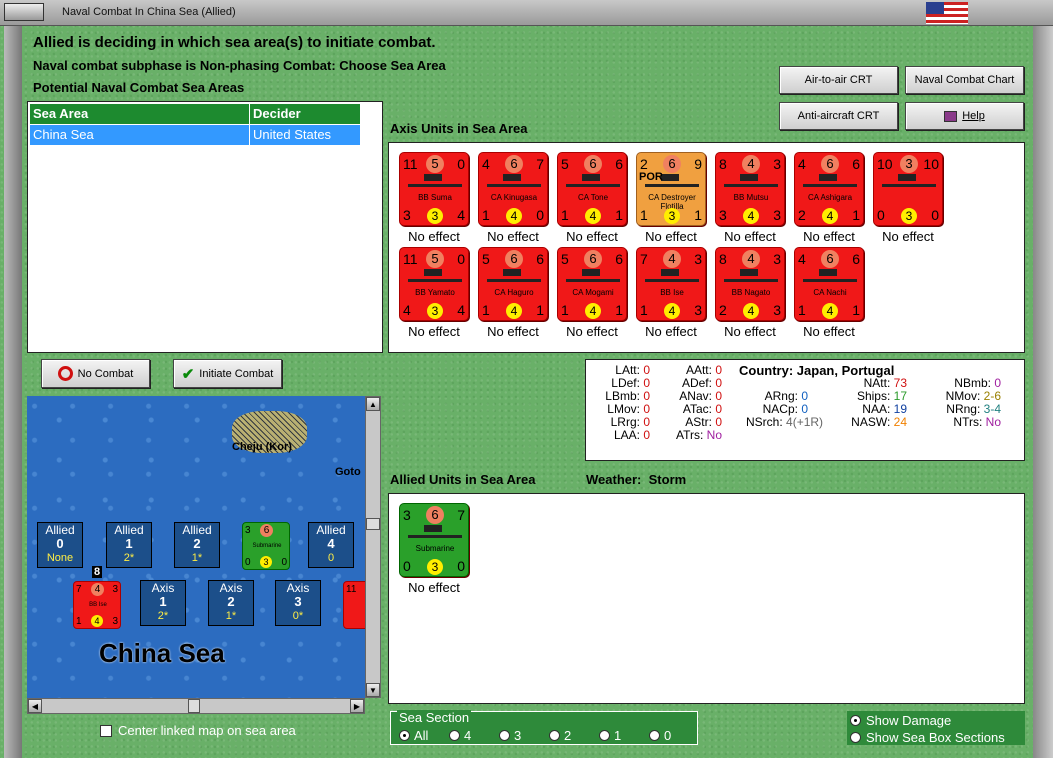 The width and height of the screenshot is (1053, 758). Describe the element at coordinates (305, 135) in the screenshot. I see `row-decider-cell: United States` at that location.